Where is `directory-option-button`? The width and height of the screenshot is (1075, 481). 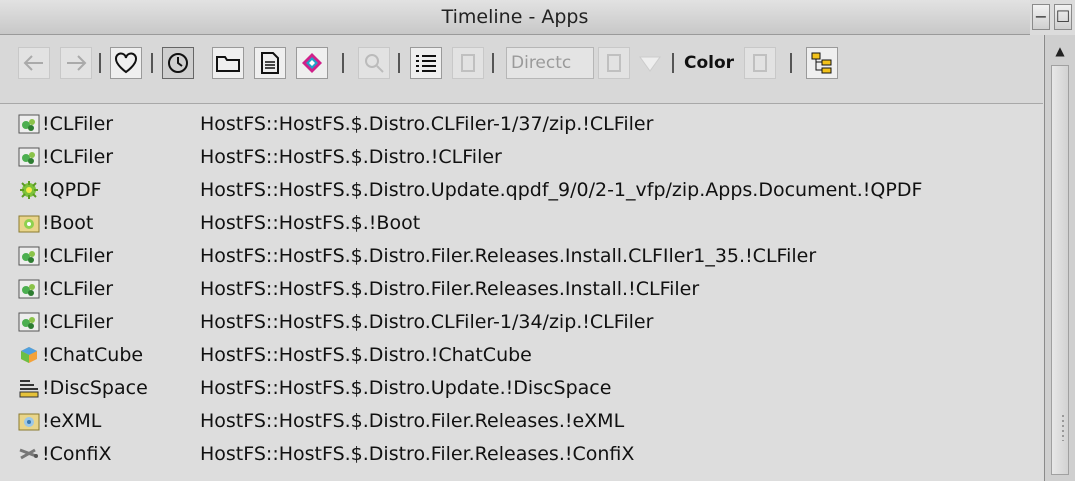 directory-option-button is located at coordinates (614, 63).